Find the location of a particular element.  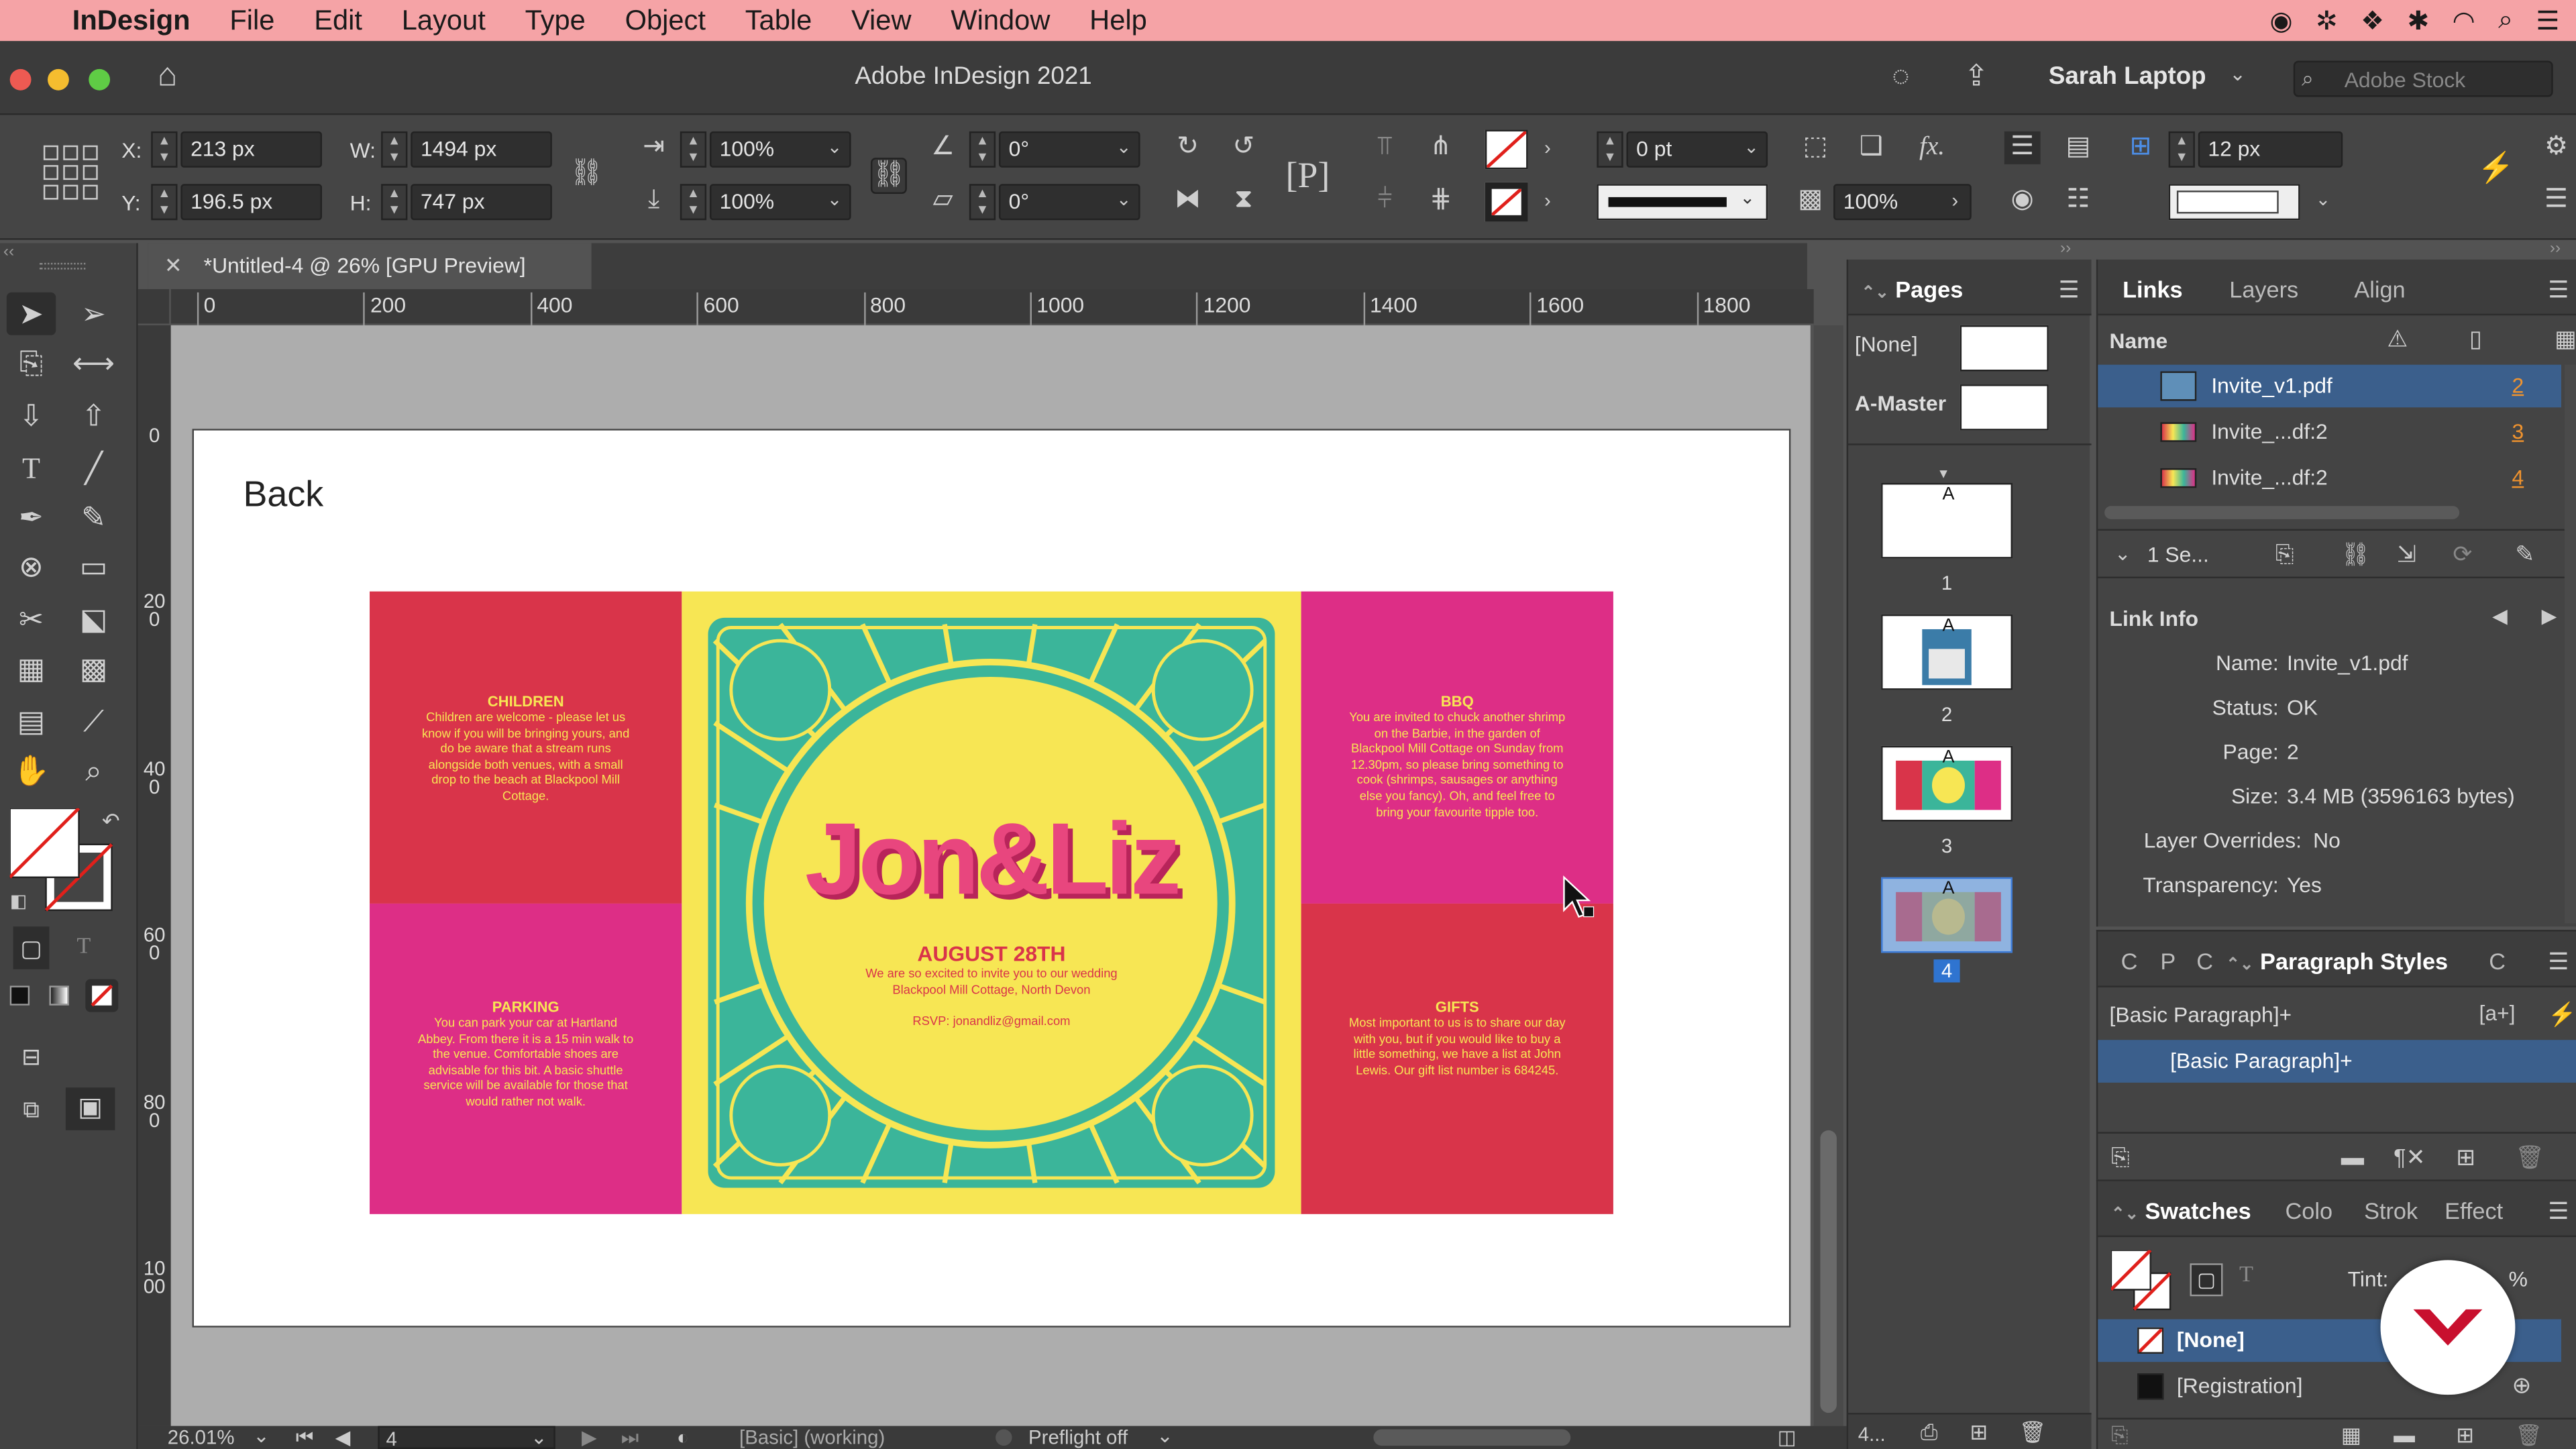

none-master-label: [None] is located at coordinates (1886, 344).